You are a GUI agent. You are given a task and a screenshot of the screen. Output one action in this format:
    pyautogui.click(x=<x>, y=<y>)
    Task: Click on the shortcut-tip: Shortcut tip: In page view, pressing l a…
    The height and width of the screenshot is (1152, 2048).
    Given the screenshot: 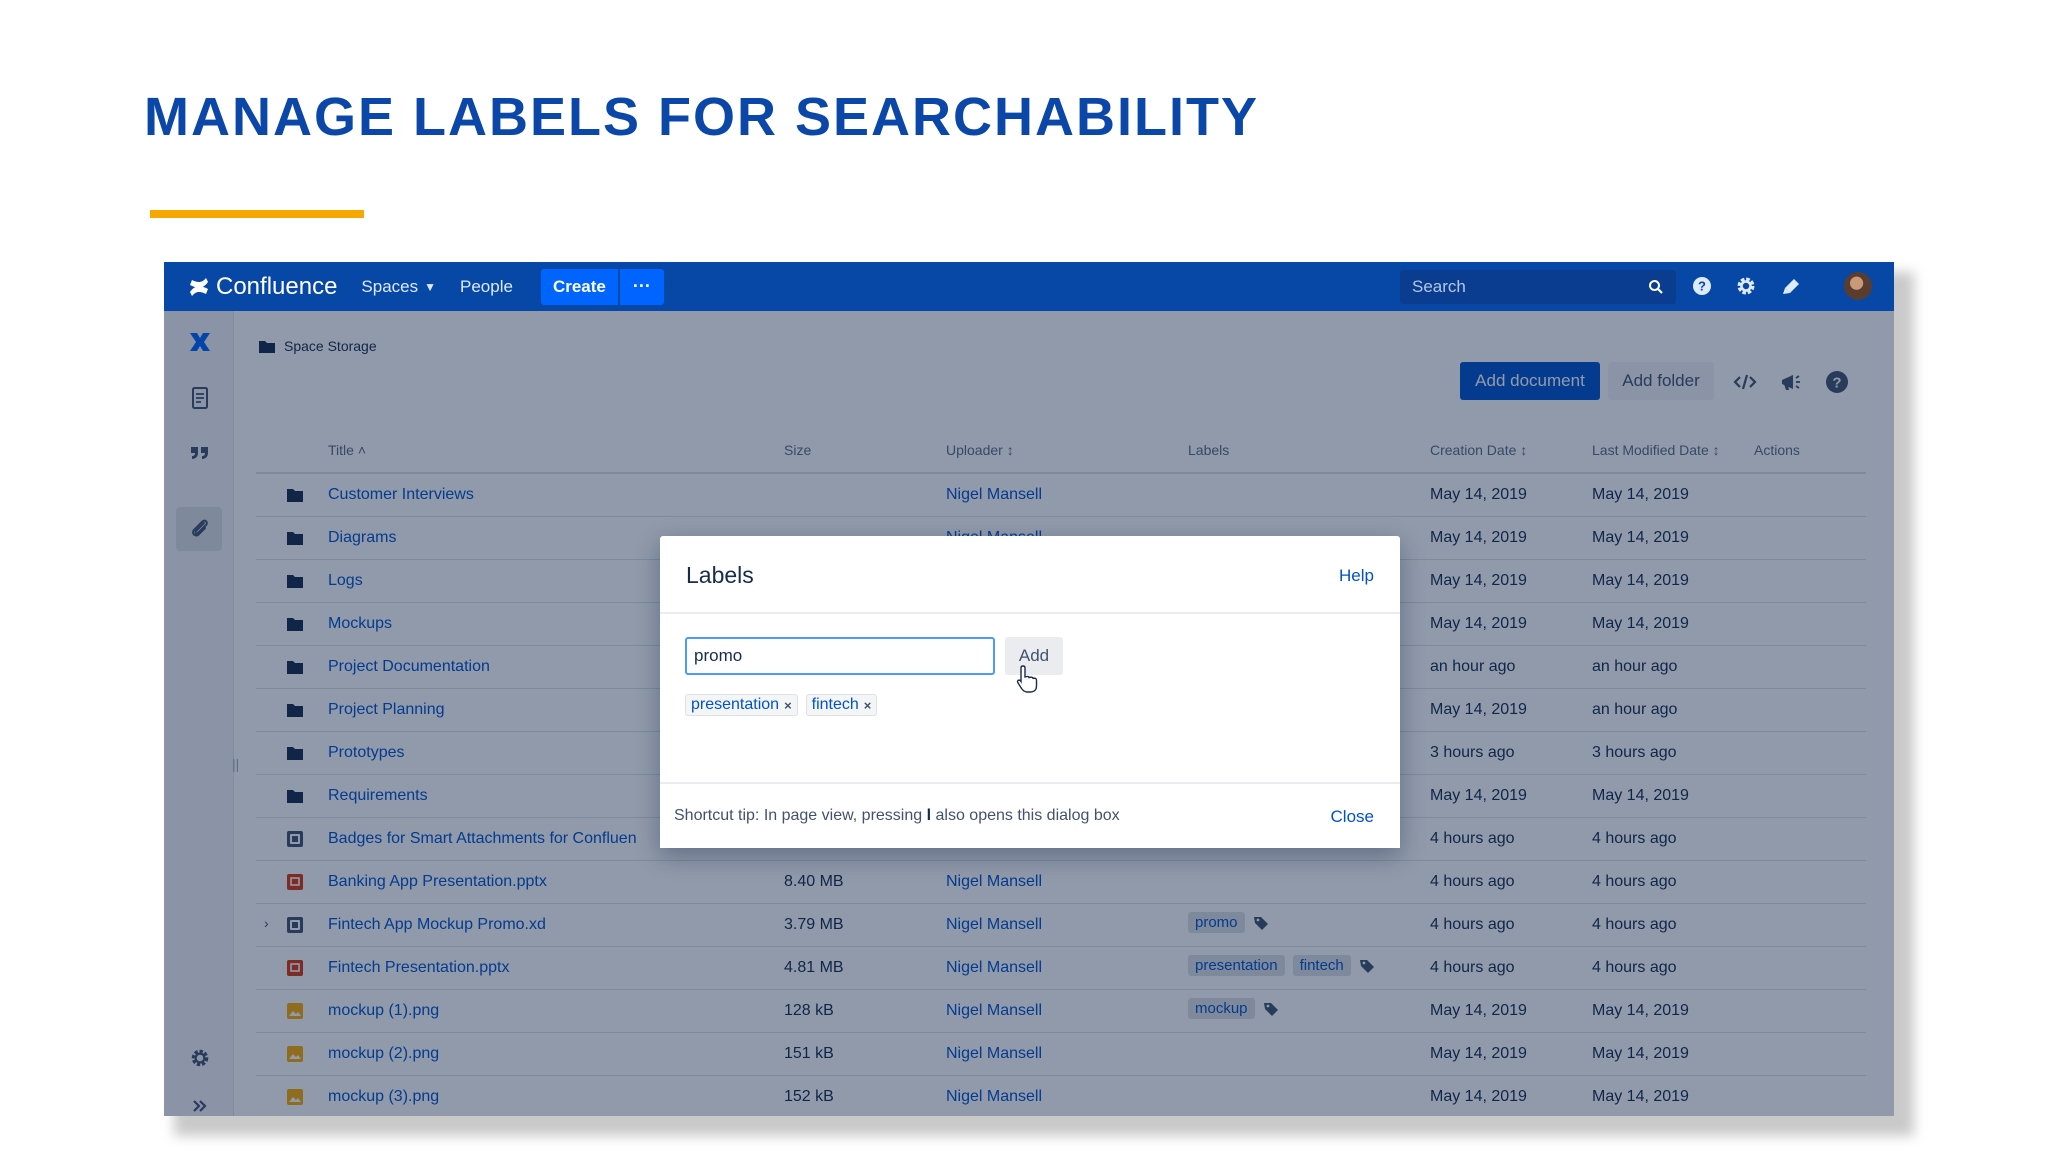 What is the action you would take?
    pyautogui.click(x=897, y=816)
    